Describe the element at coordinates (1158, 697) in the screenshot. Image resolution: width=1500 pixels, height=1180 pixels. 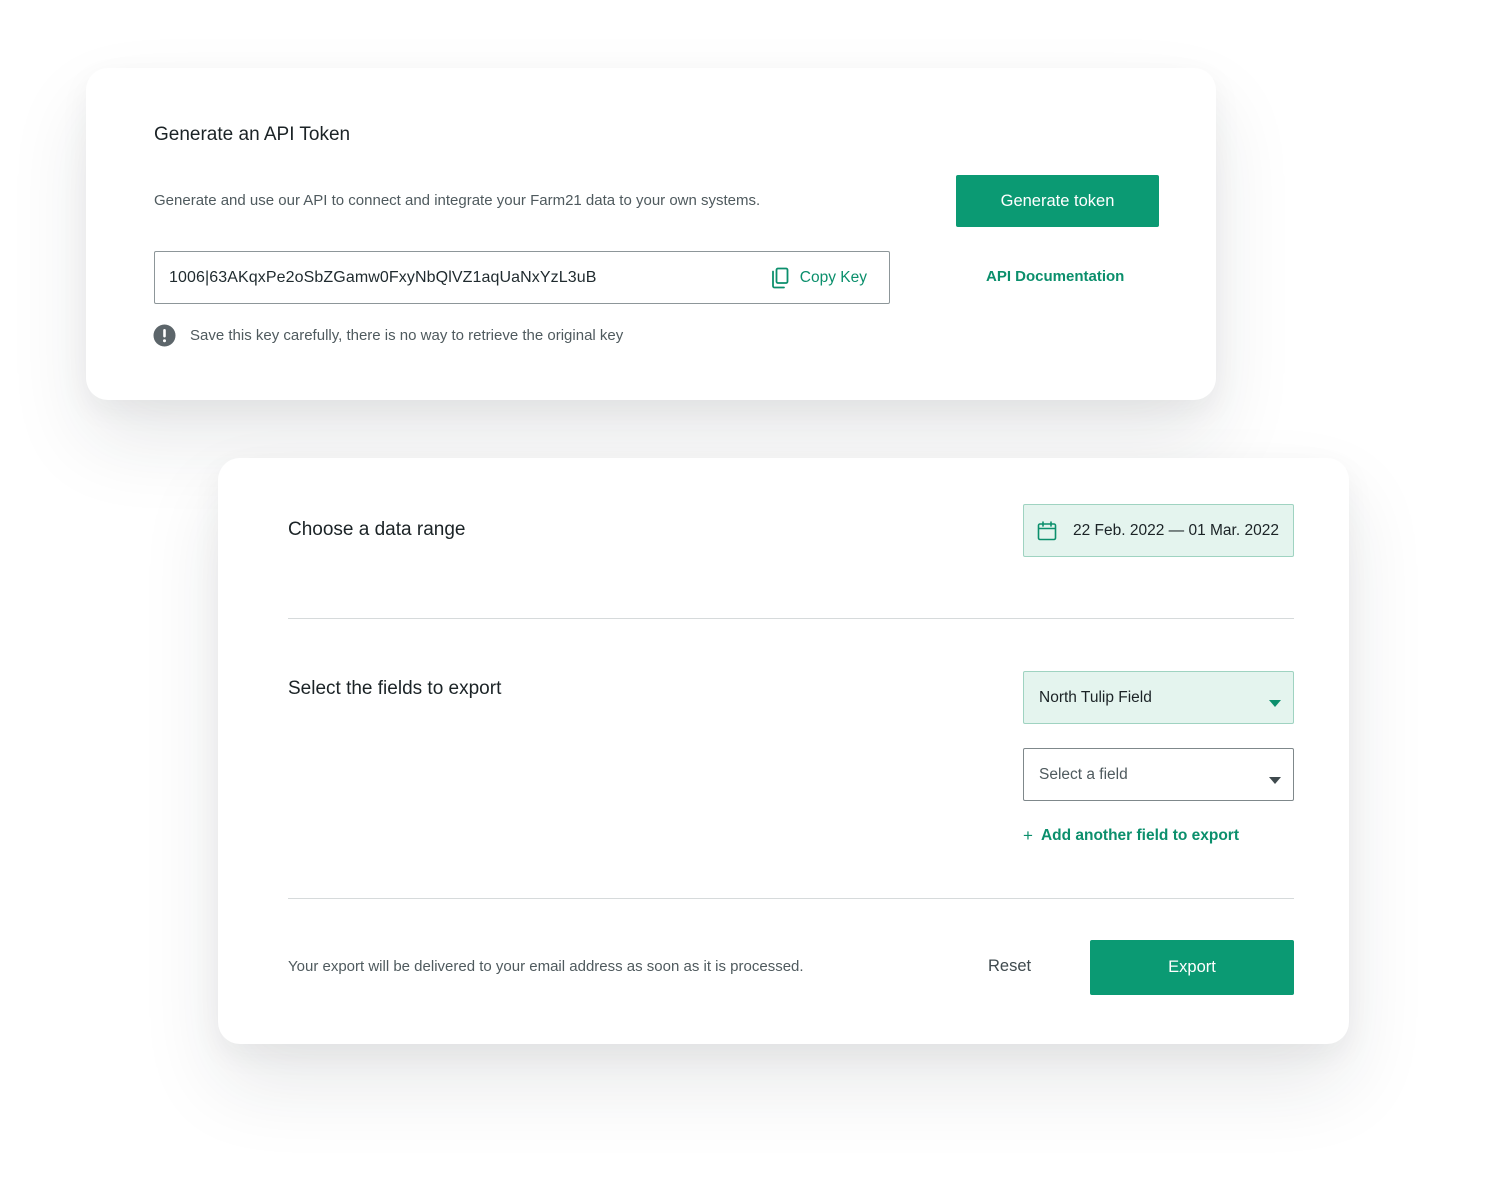
I see `farm-select: North Tulip Field` at that location.